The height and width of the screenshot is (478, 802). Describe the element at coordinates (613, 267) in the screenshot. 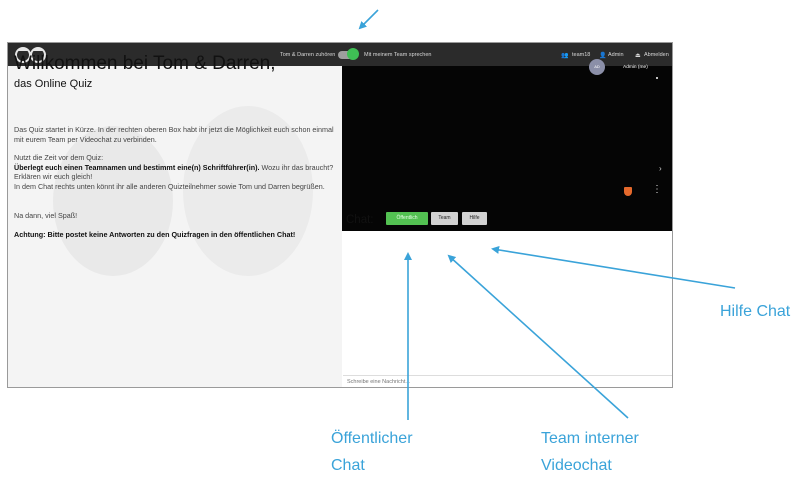

I see `help-chat-arrow` at that location.